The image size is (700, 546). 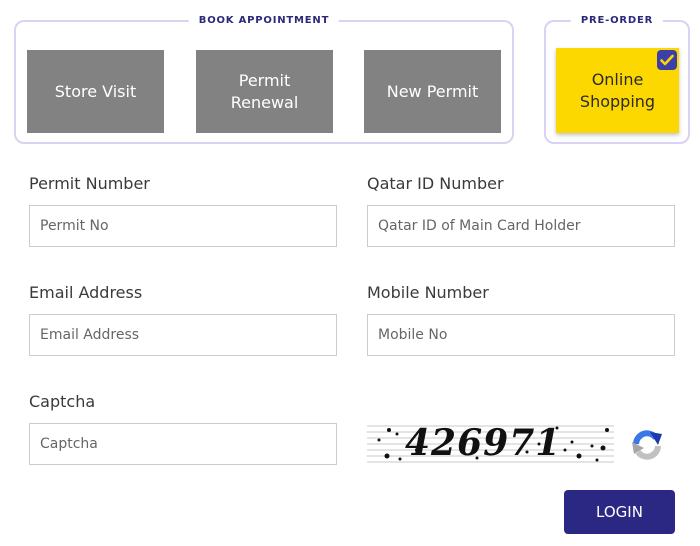 I want to click on online-shopping-label: Online Shopping, so click(x=617, y=90).